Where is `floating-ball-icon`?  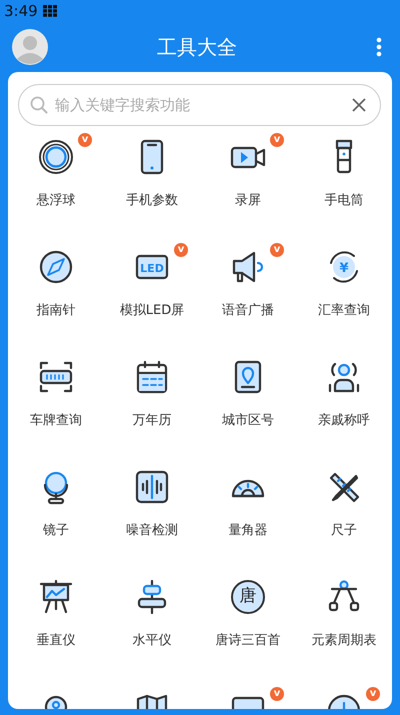 floating-ball-icon is located at coordinates (56, 157).